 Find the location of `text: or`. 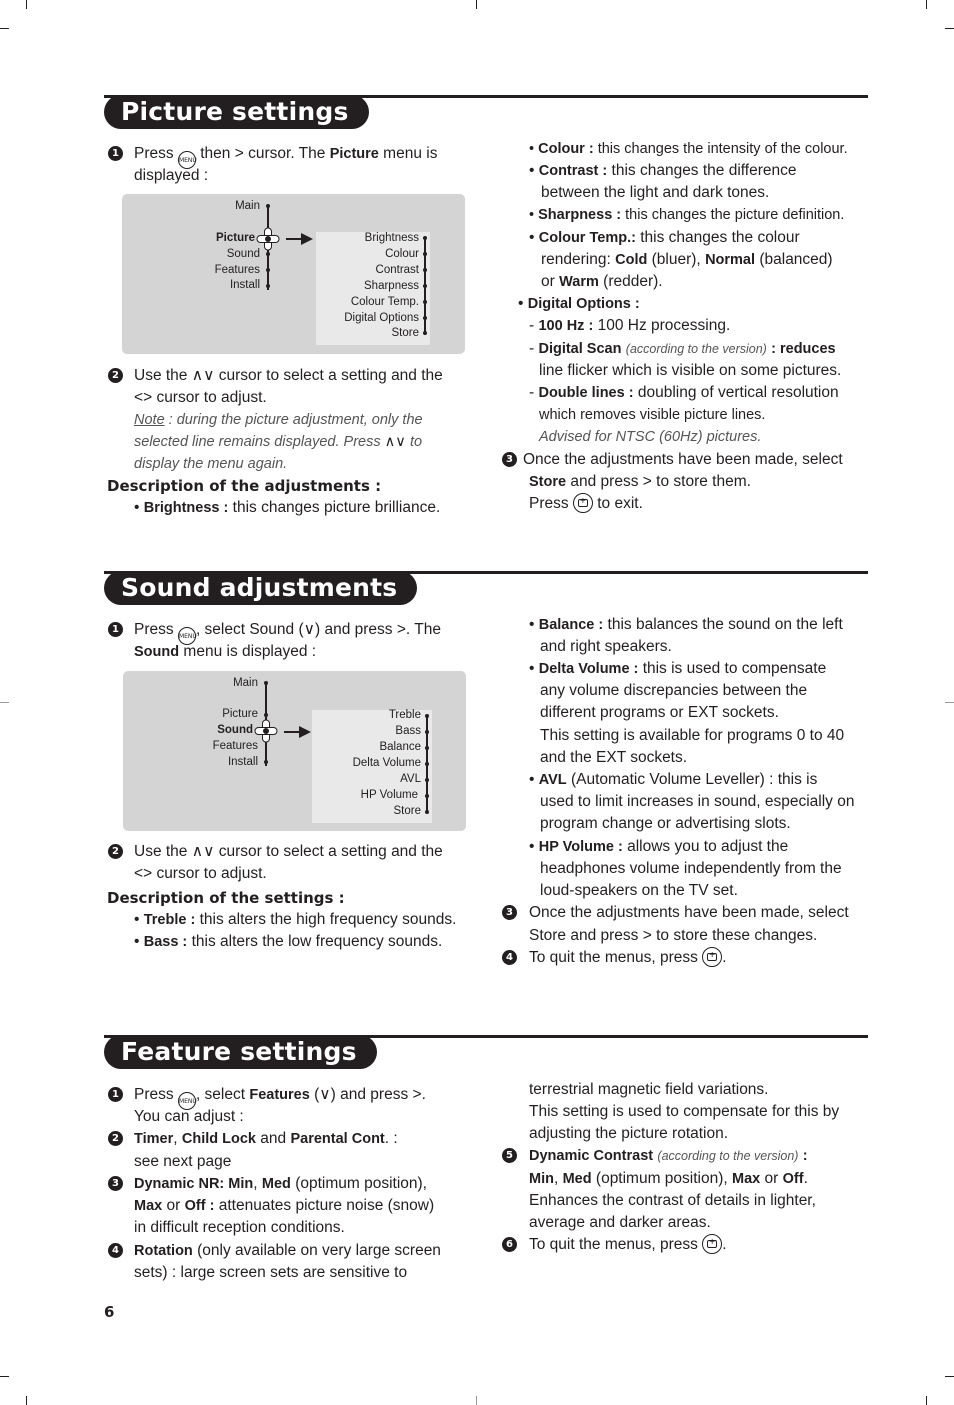

text: or is located at coordinates (771, 1178).